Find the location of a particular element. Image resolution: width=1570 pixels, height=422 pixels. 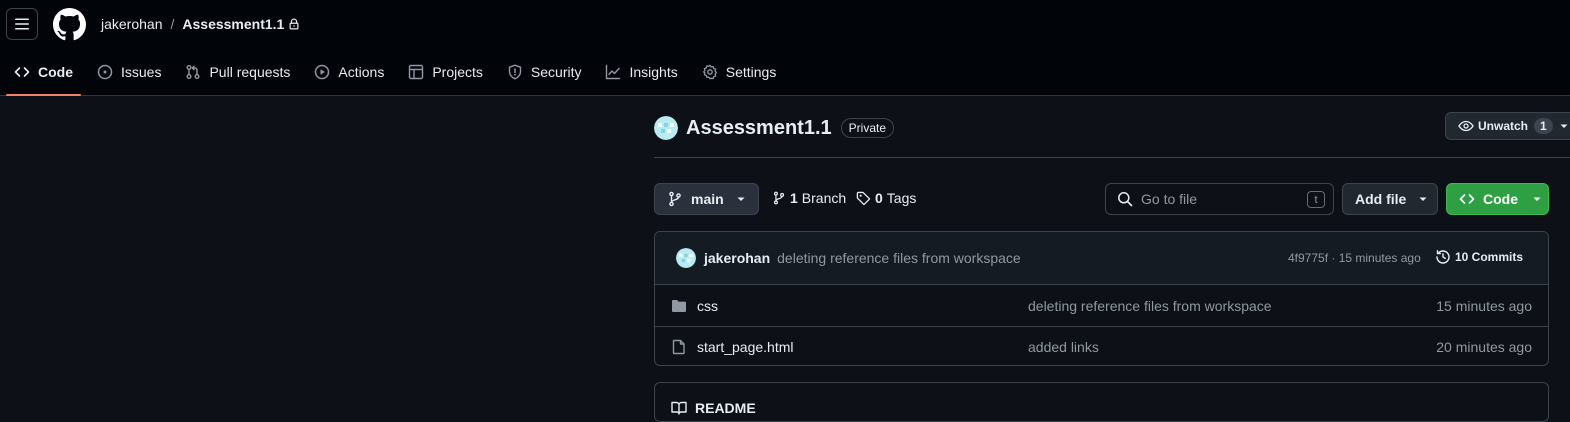

tab-settings: Settings is located at coordinates (739, 72).